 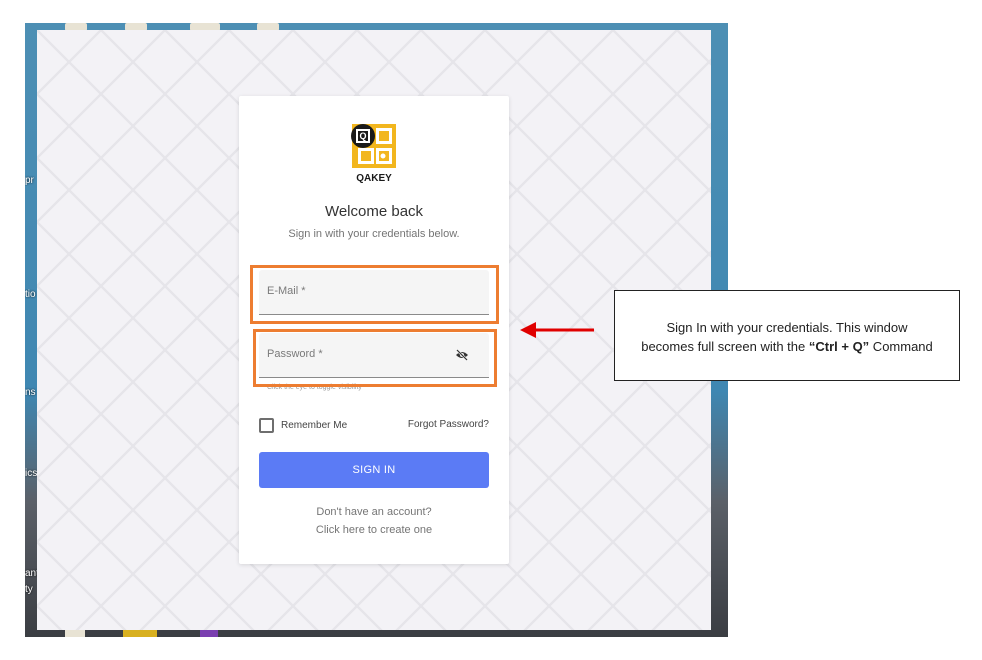 What do you see at coordinates (901, 346) in the screenshot?
I see `callout-text: Command` at bounding box center [901, 346].